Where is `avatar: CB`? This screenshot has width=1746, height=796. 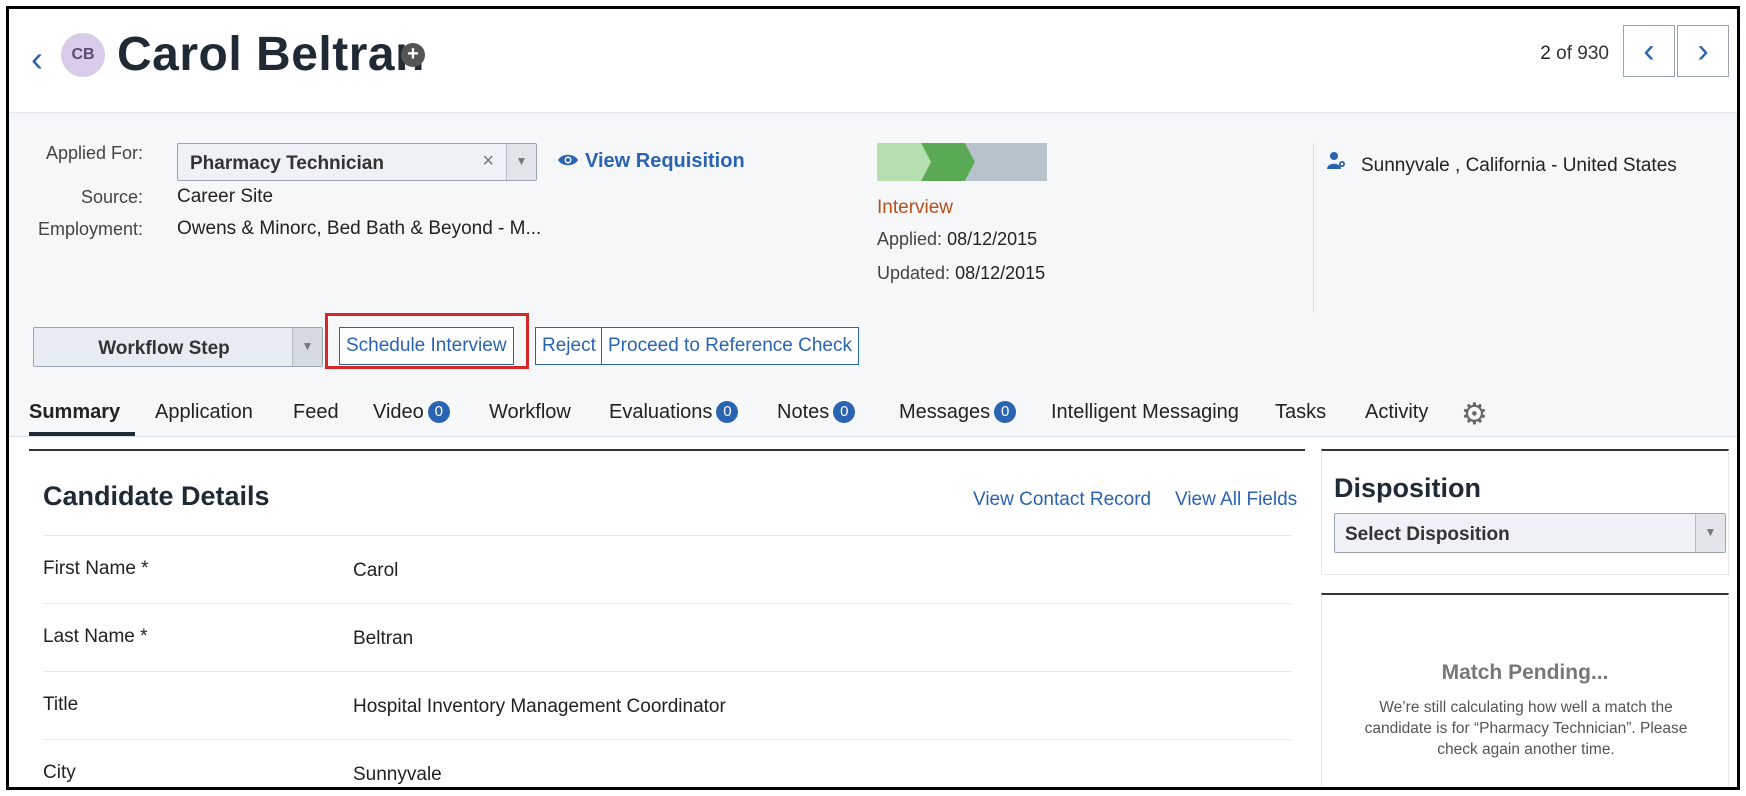 avatar: CB is located at coordinates (83, 55).